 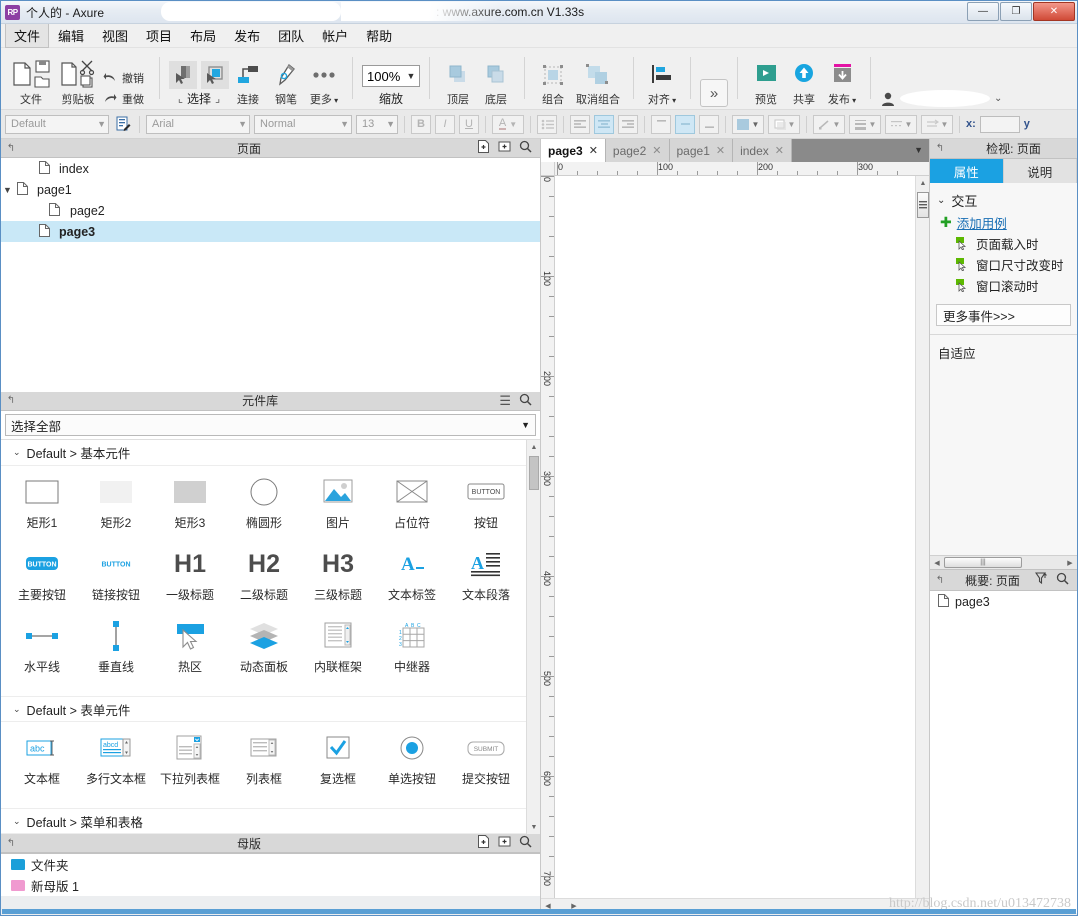 What do you see at coordinates (391, 76) in the screenshot?
I see `zoom-combo: ▼` at bounding box center [391, 76].